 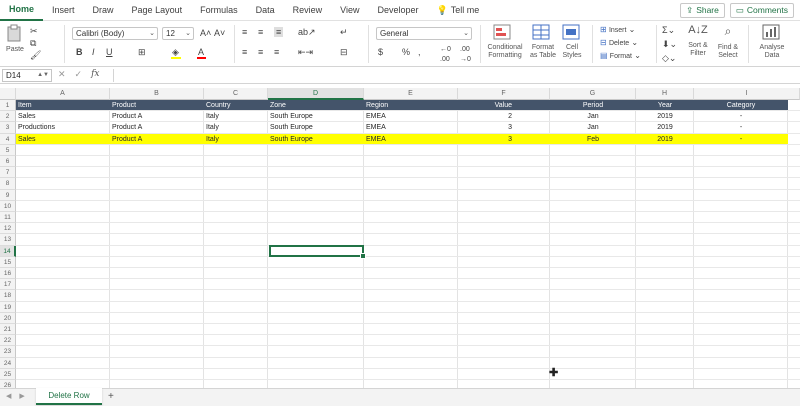 What do you see at coordinates (8, 128) in the screenshot?
I see `row-header-3: 3` at bounding box center [8, 128].